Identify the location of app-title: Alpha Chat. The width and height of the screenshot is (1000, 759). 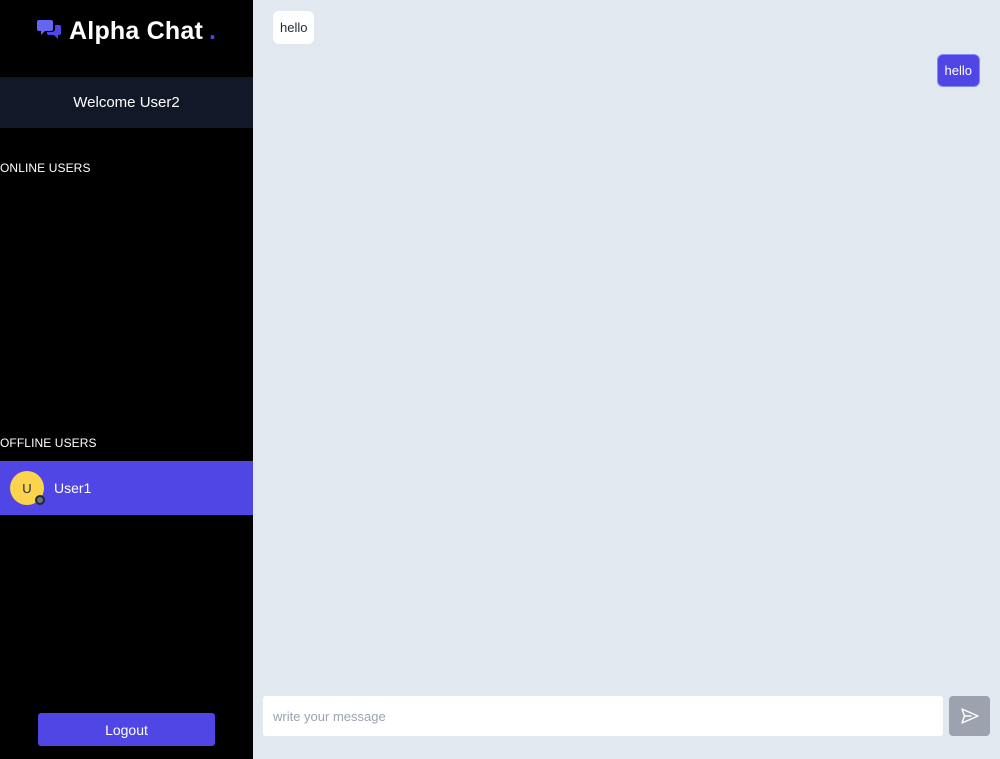
(136, 30).